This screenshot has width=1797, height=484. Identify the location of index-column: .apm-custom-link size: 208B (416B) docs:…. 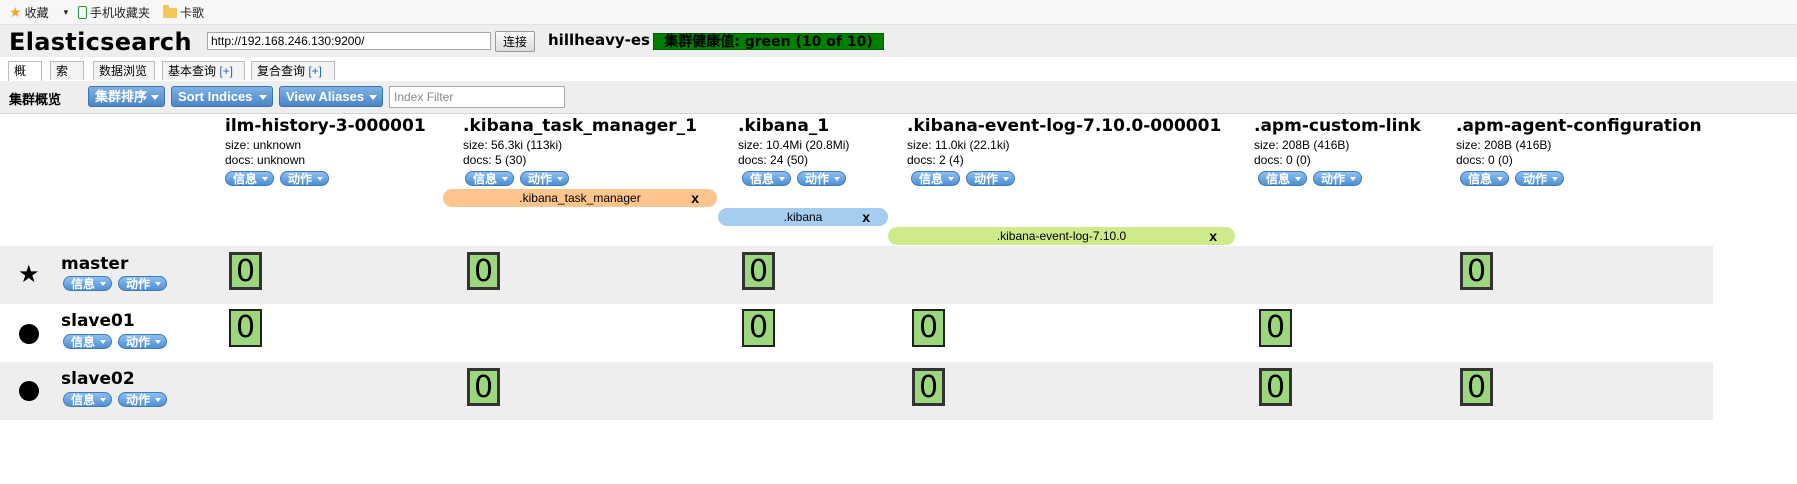
(1337, 151).